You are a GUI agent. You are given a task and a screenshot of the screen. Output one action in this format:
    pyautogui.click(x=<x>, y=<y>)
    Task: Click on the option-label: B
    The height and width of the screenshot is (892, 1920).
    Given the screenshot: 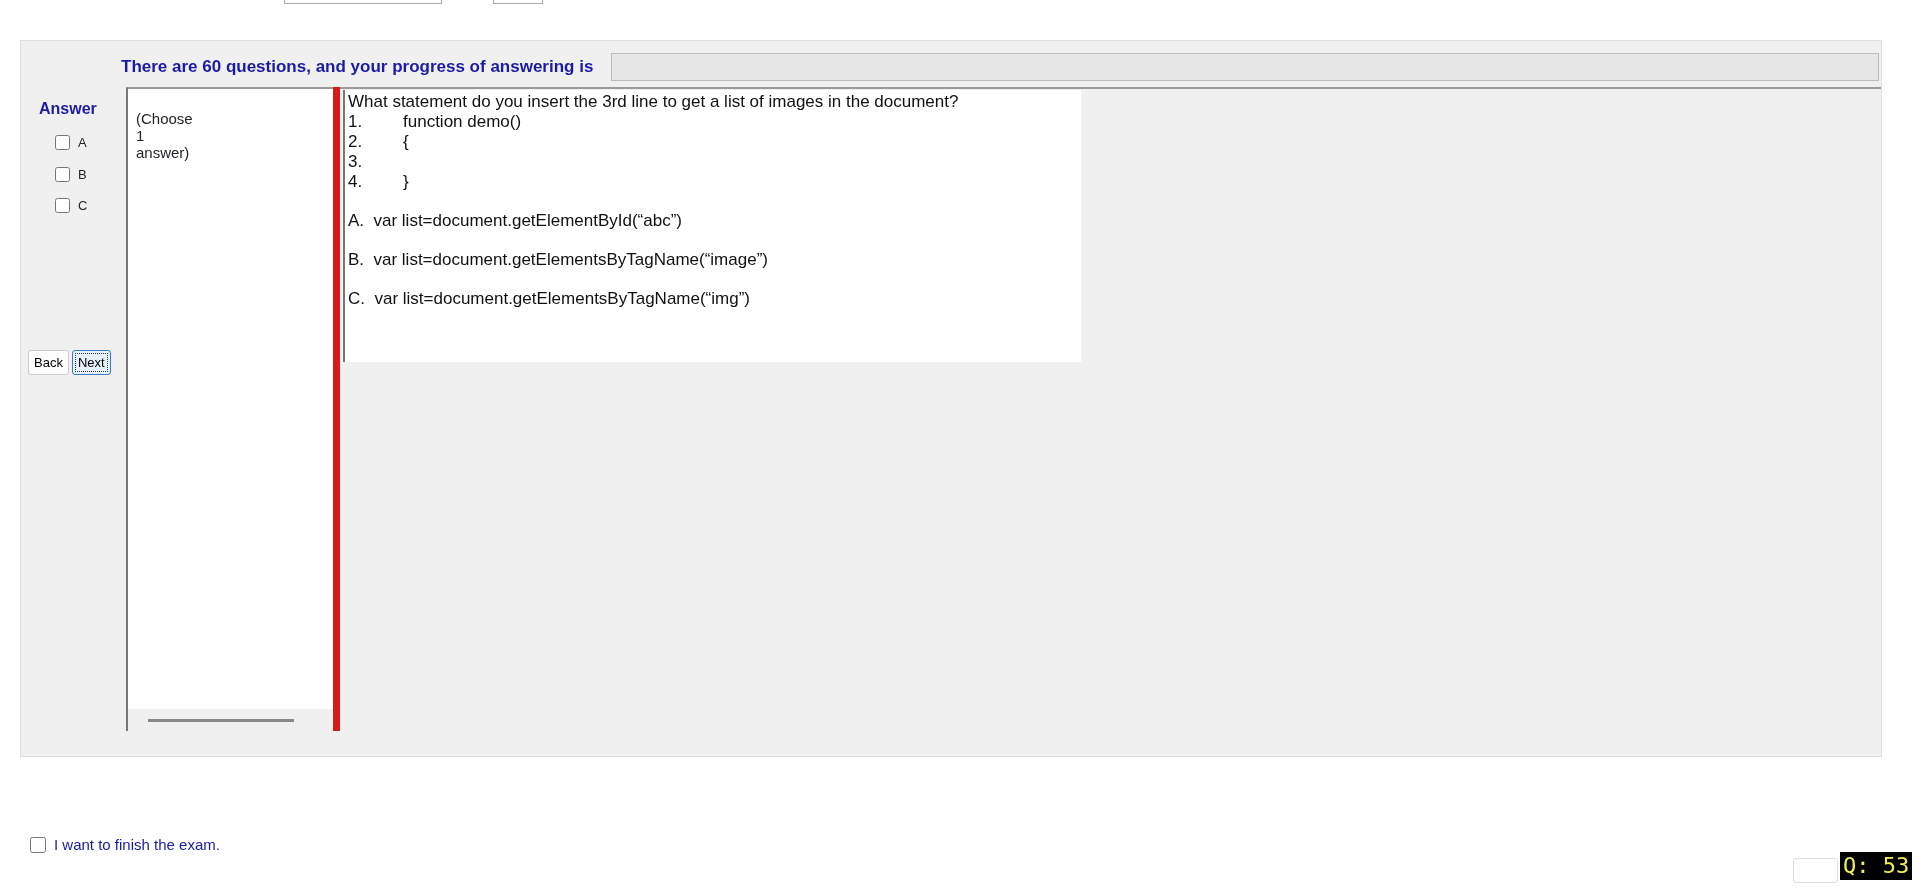 What is the action you would take?
    pyautogui.click(x=82, y=174)
    